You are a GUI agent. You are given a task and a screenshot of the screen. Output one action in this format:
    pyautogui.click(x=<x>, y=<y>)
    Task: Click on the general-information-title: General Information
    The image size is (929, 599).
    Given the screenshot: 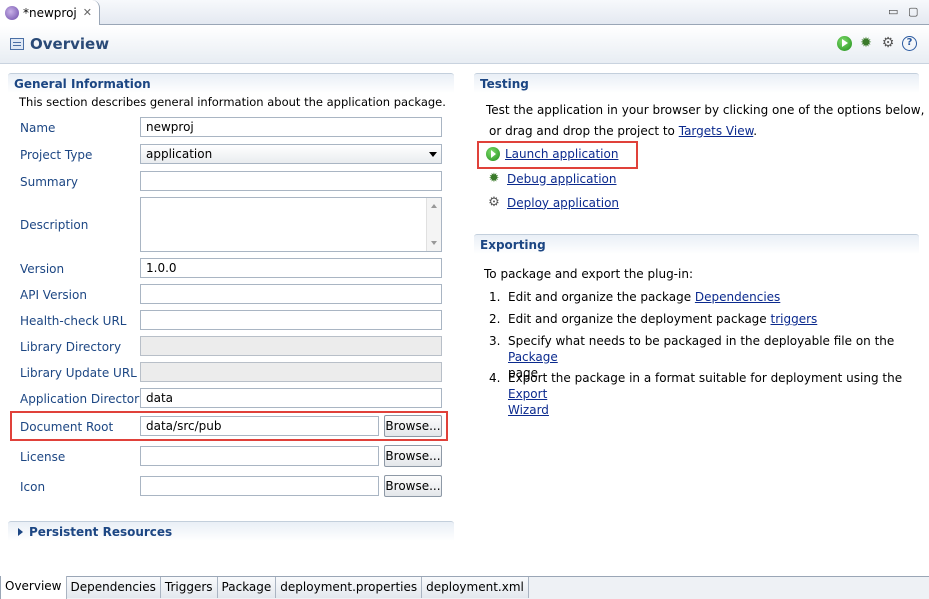 What is the action you would take?
    pyautogui.click(x=231, y=83)
    